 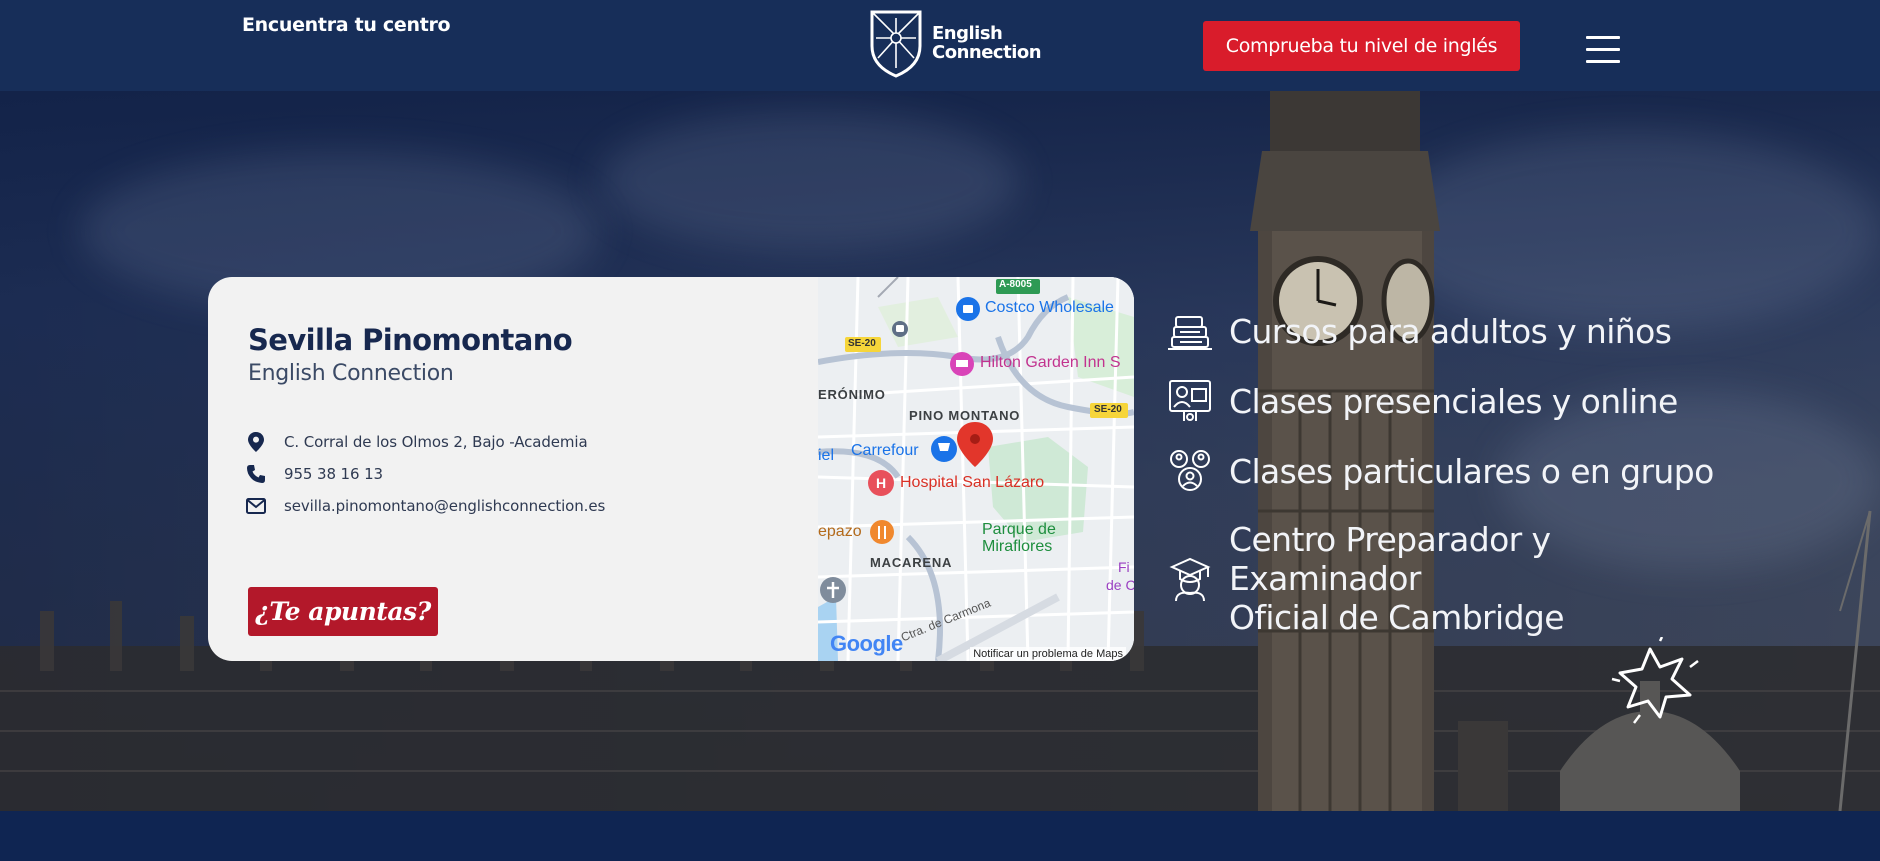 I want to click on feature-group-text: Clases particulares o en grupo, so click(x=1471, y=471).